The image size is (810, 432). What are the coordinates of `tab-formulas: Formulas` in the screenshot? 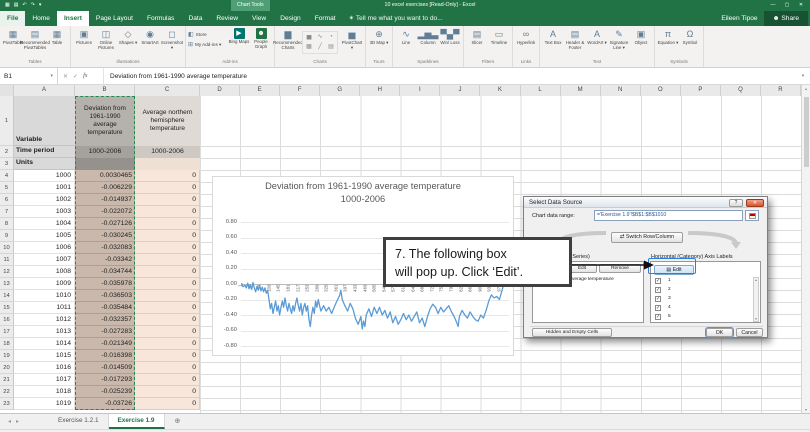 It's located at (160, 18).